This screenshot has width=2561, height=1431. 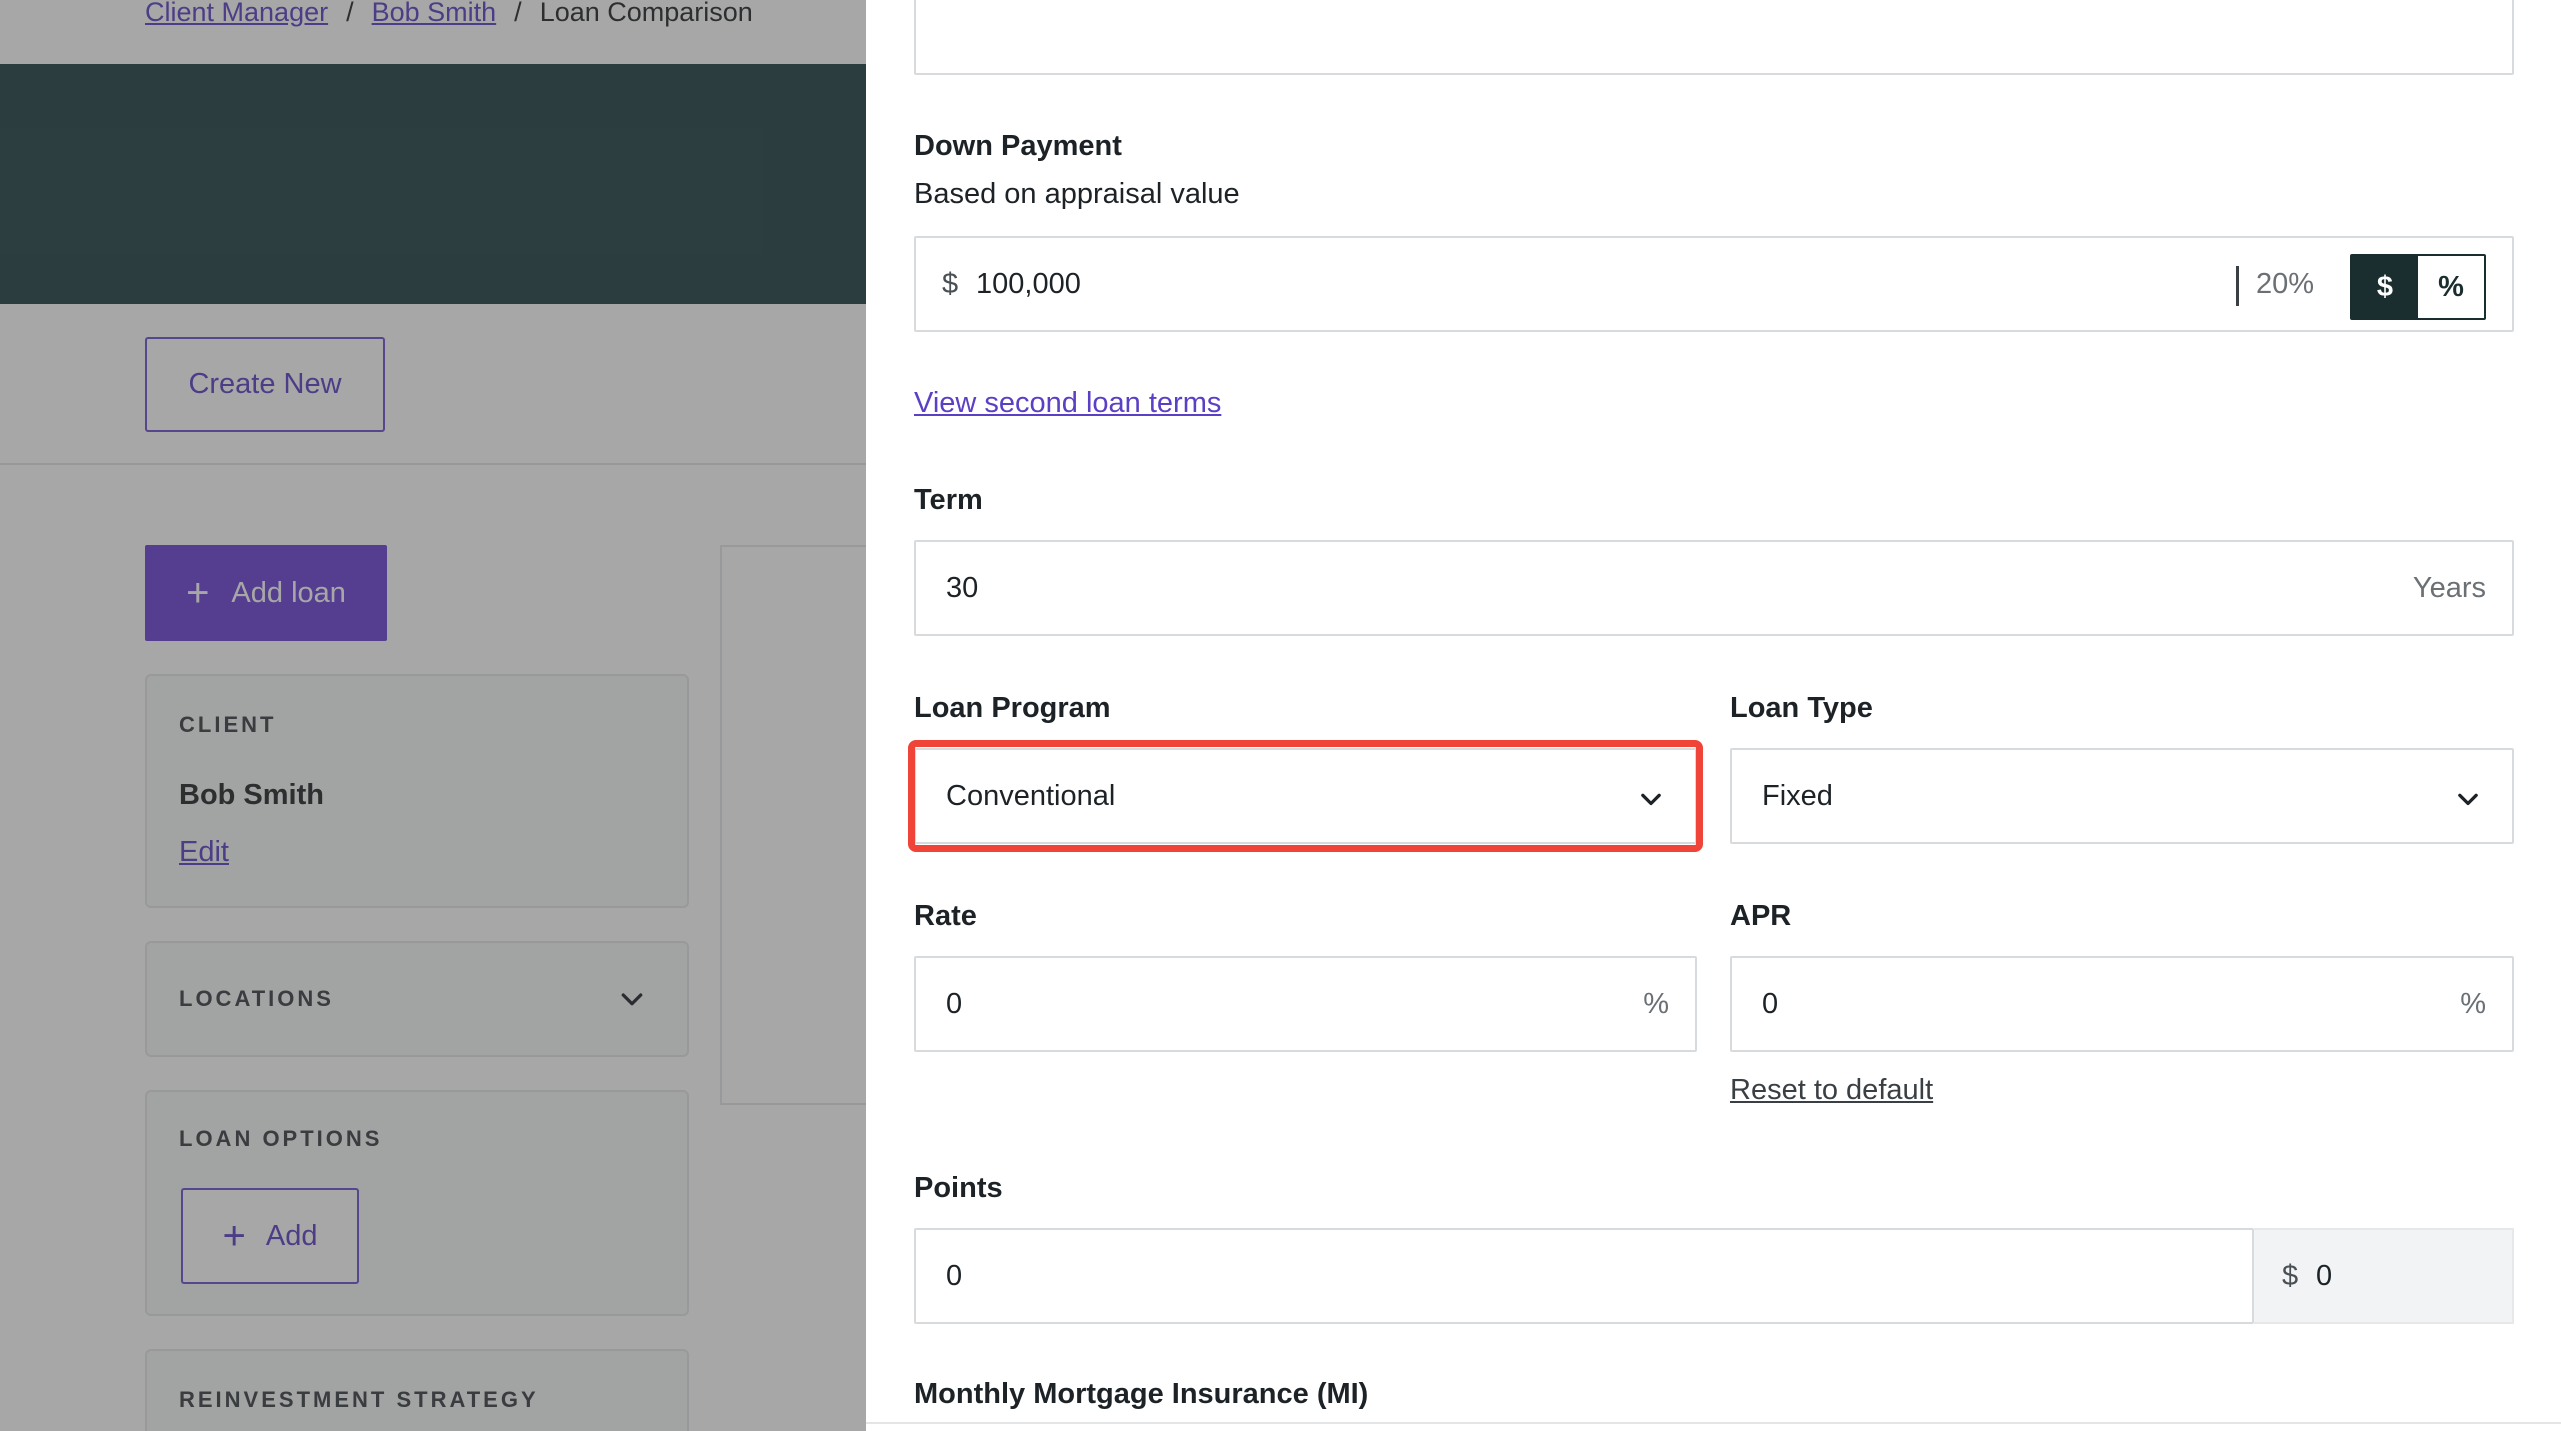 I want to click on points-amount-display: $ 0, so click(x=2384, y=1276).